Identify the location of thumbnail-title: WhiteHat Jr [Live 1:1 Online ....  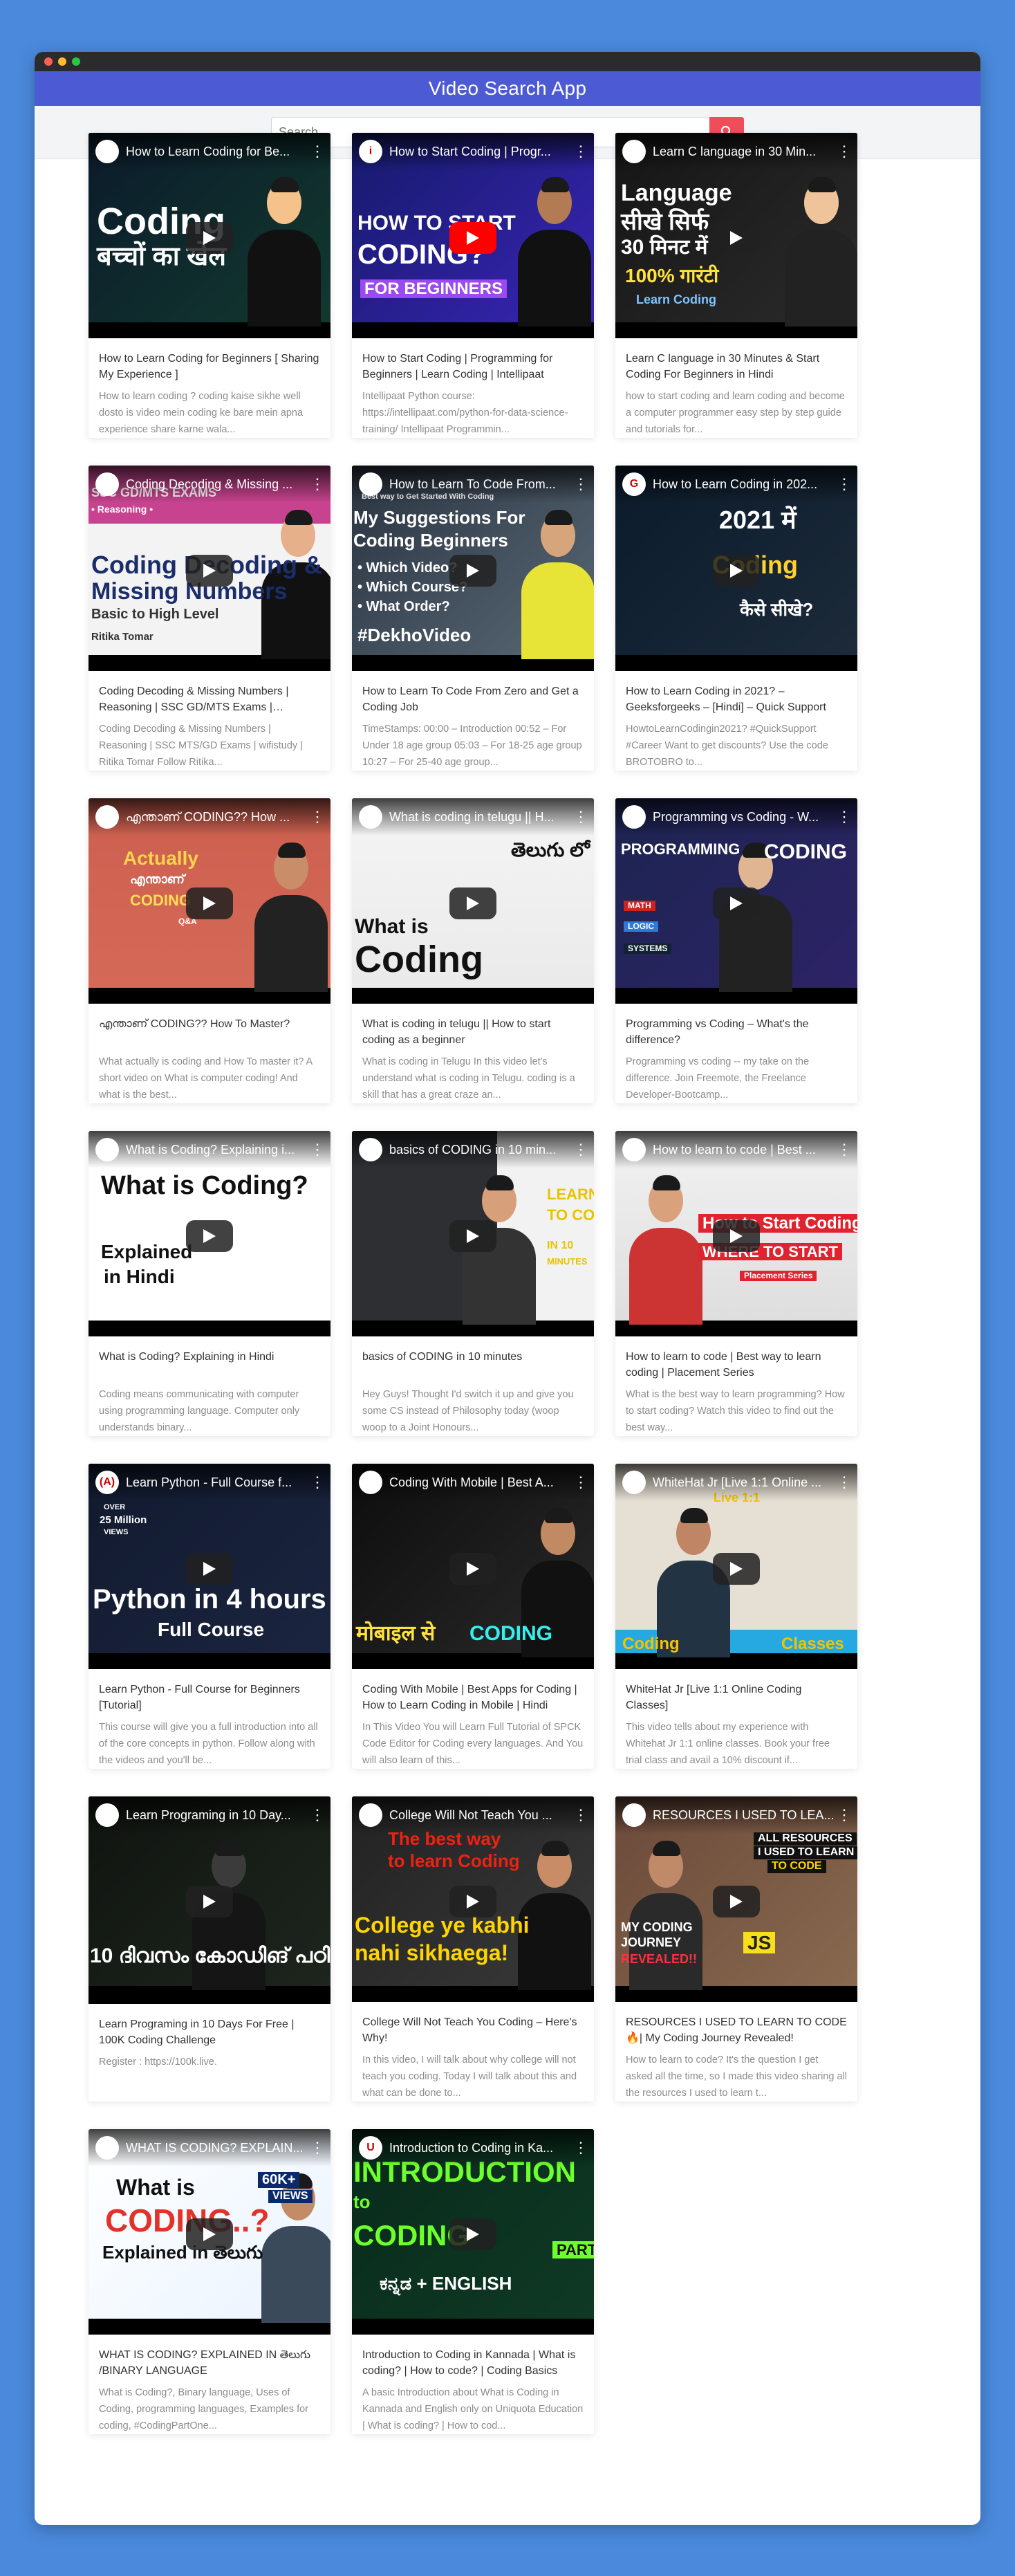
(745, 1482).